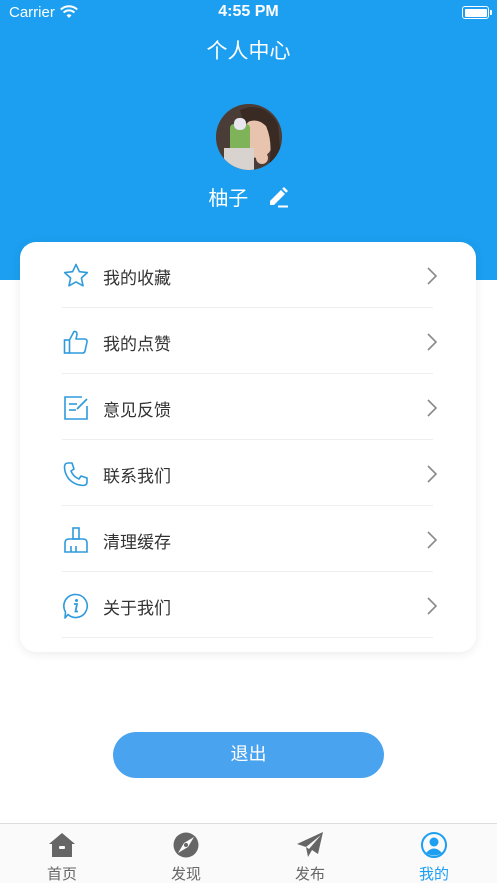 The height and width of the screenshot is (883, 497). What do you see at coordinates (250, 605) in the screenshot?
I see `menu-item-about: 关于我们` at bounding box center [250, 605].